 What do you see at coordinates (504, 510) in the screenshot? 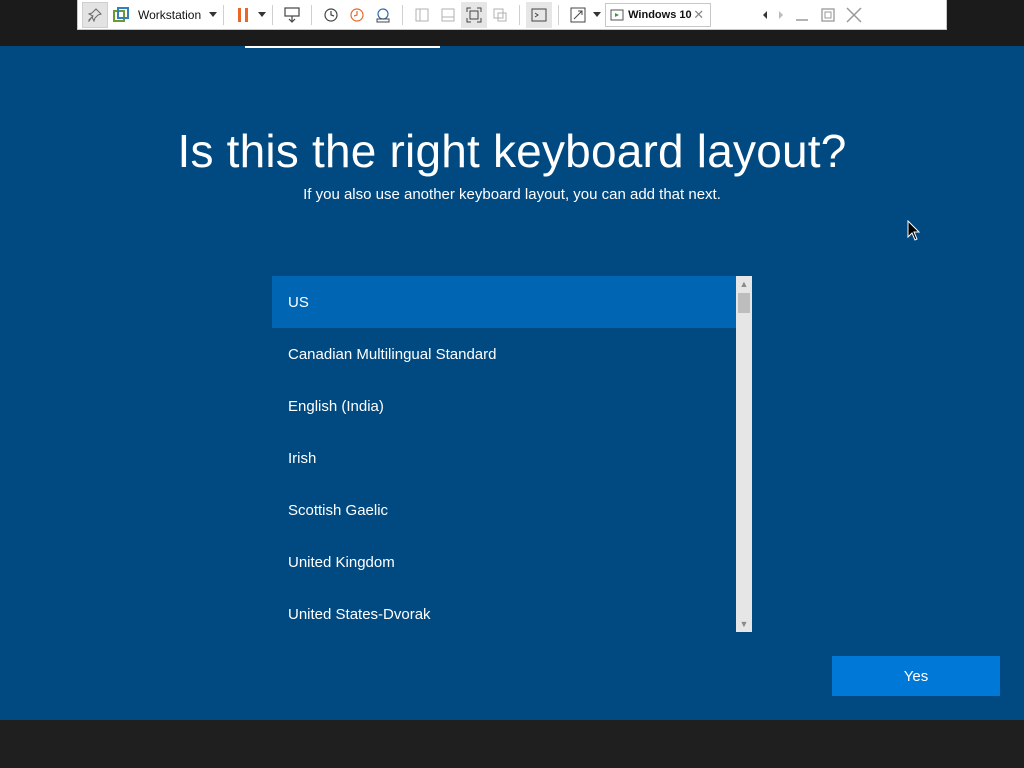
I see `list-item: Scottish Gaelic` at bounding box center [504, 510].